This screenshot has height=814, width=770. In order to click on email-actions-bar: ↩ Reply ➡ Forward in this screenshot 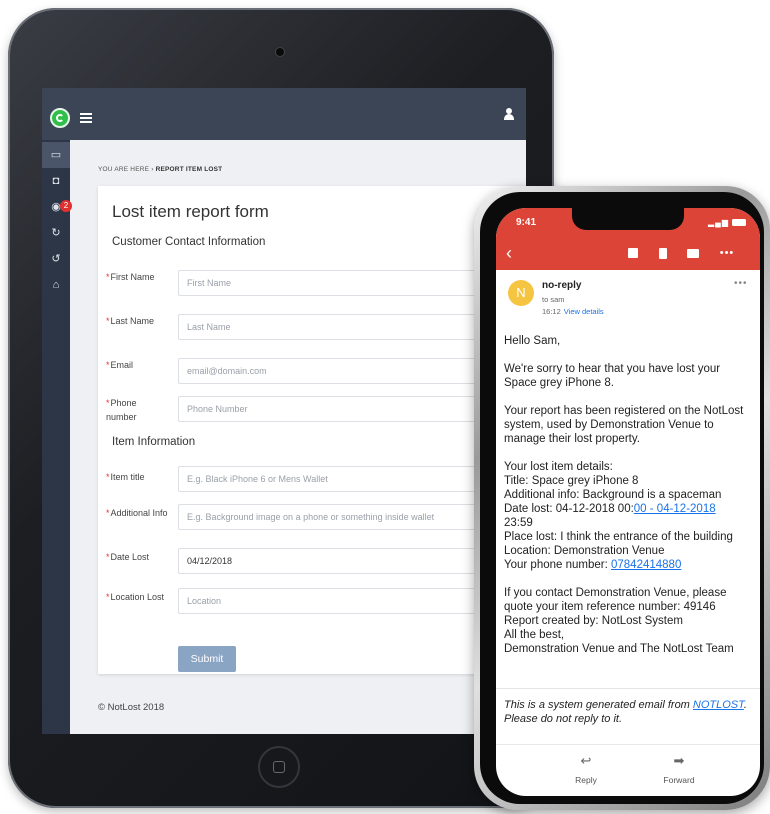, I will do `click(628, 770)`.